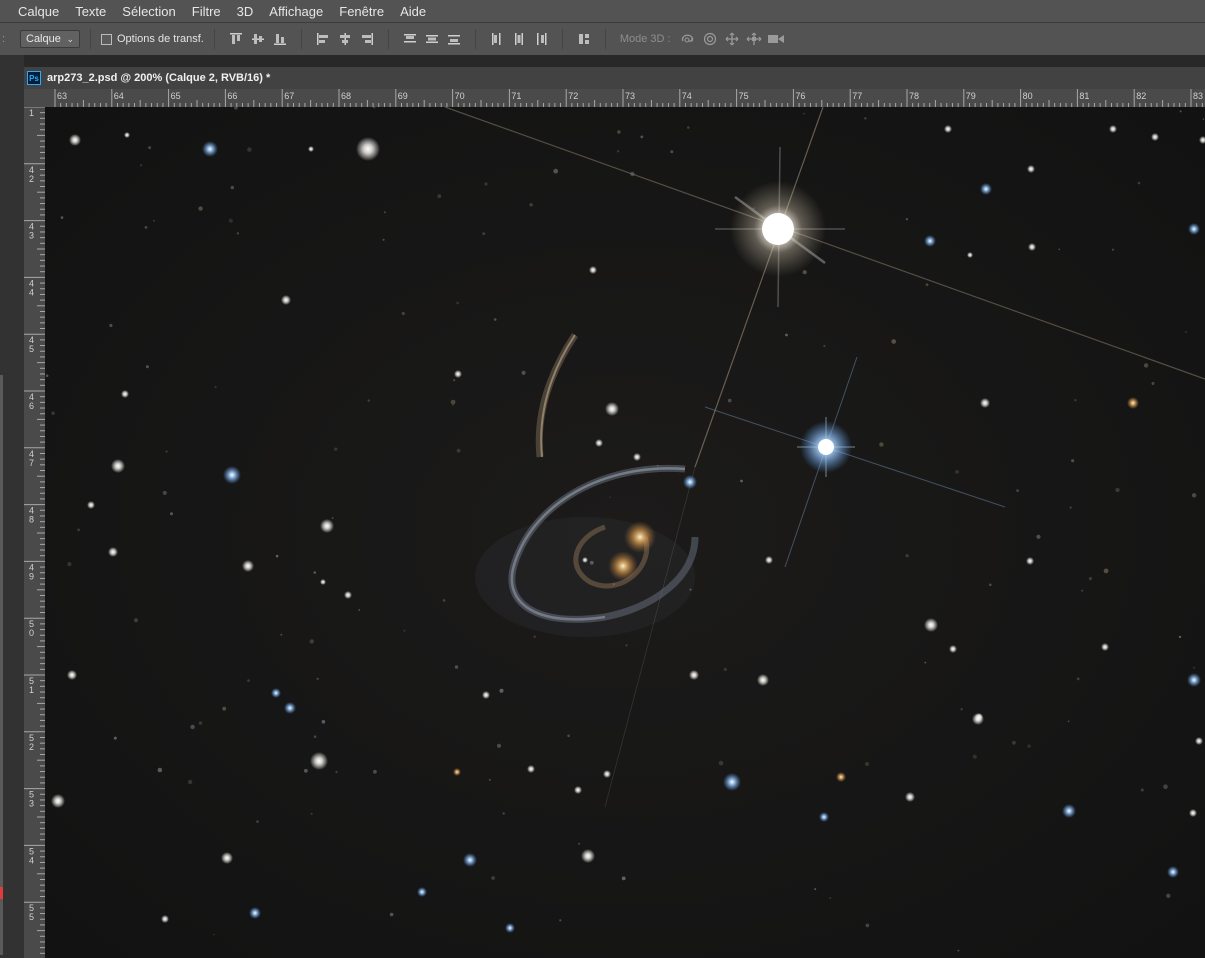  What do you see at coordinates (34, 98) in the screenshot?
I see `ruler-origin` at bounding box center [34, 98].